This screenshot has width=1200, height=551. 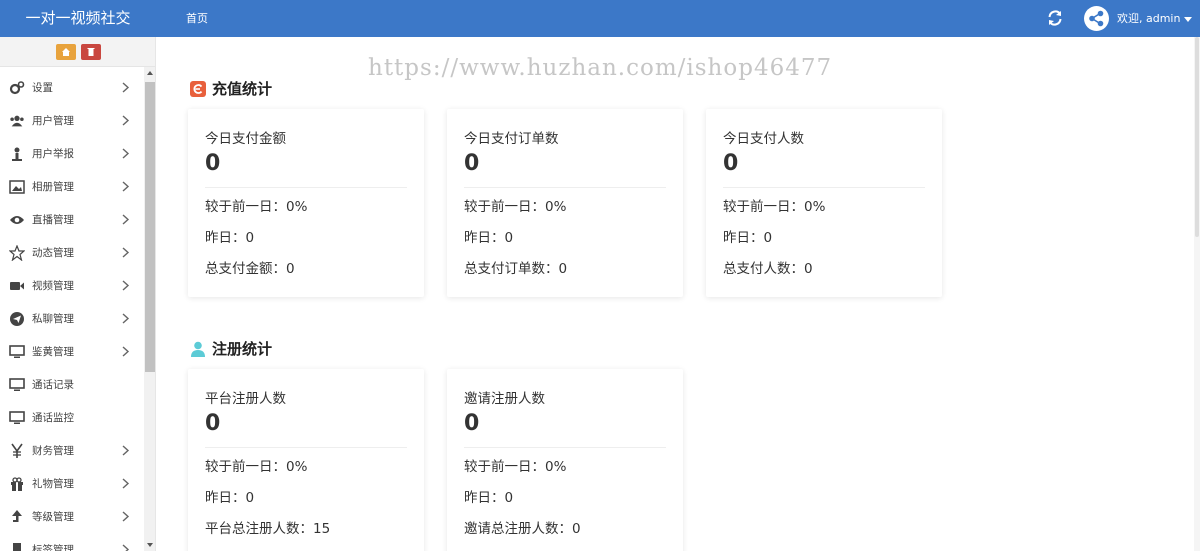 I want to click on sidebar-item-label: 标签管理, so click(x=53, y=547).